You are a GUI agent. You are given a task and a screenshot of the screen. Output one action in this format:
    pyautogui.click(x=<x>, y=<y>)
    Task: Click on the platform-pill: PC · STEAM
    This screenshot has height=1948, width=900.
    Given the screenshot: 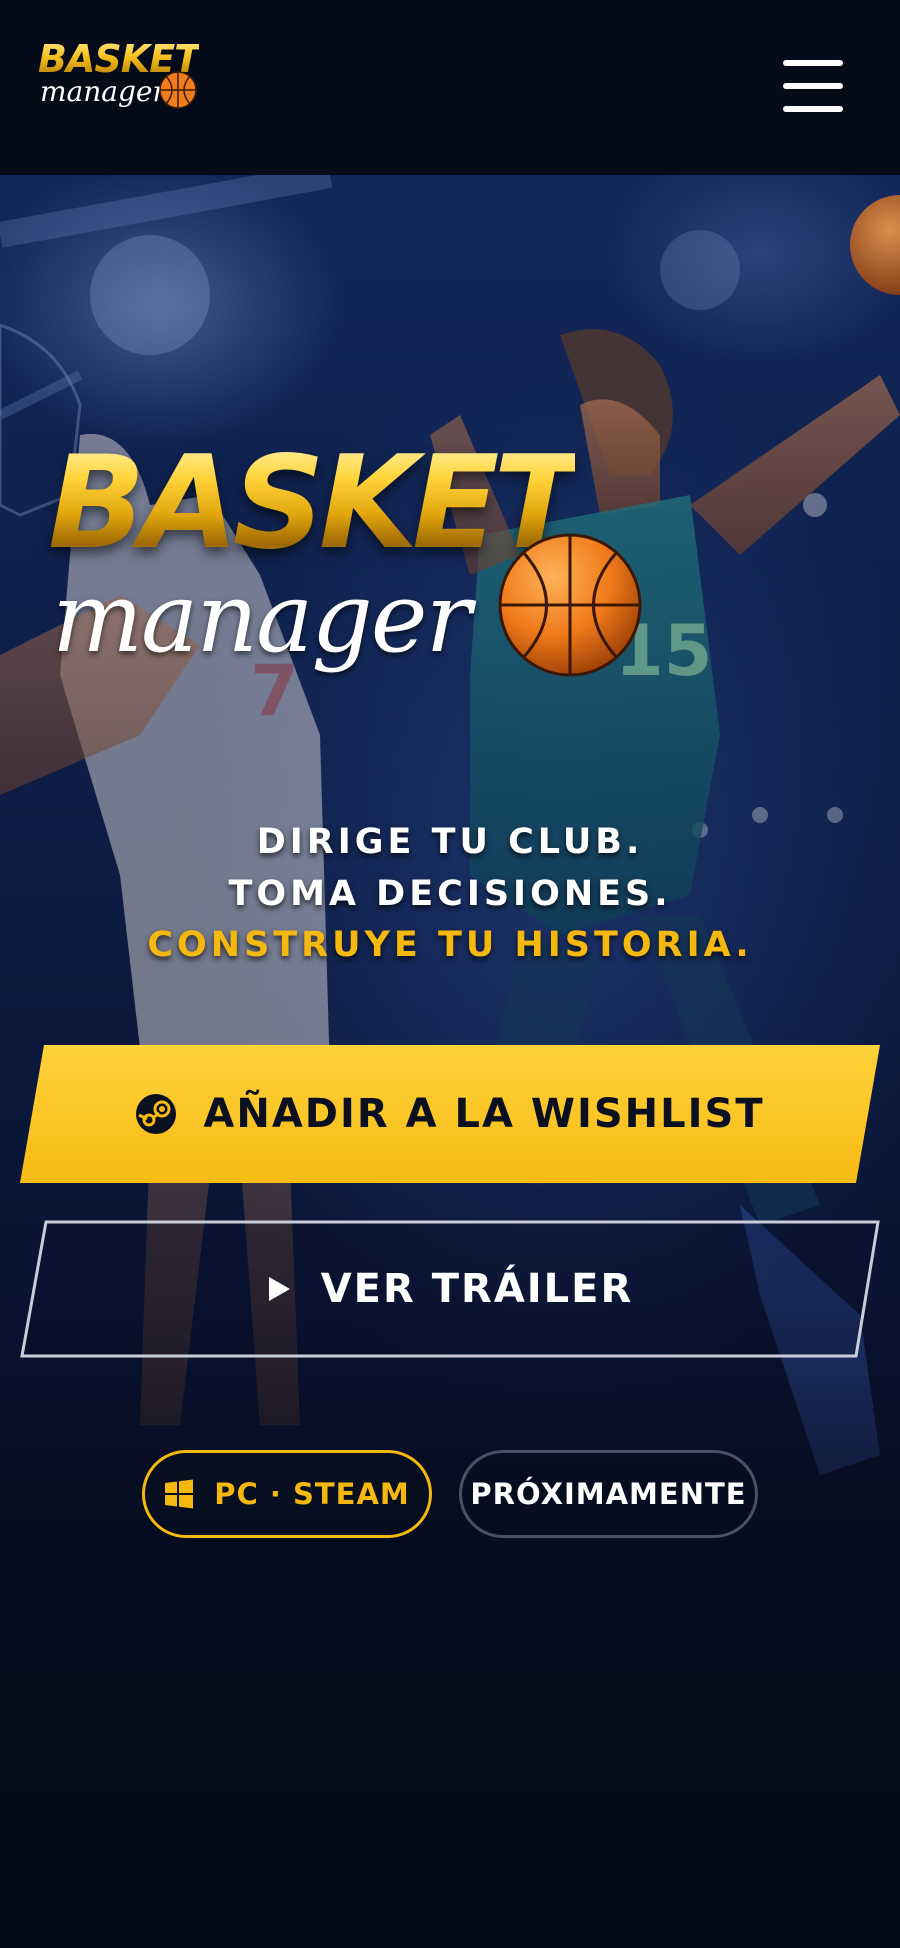 What is the action you would take?
    pyautogui.click(x=287, y=1494)
    